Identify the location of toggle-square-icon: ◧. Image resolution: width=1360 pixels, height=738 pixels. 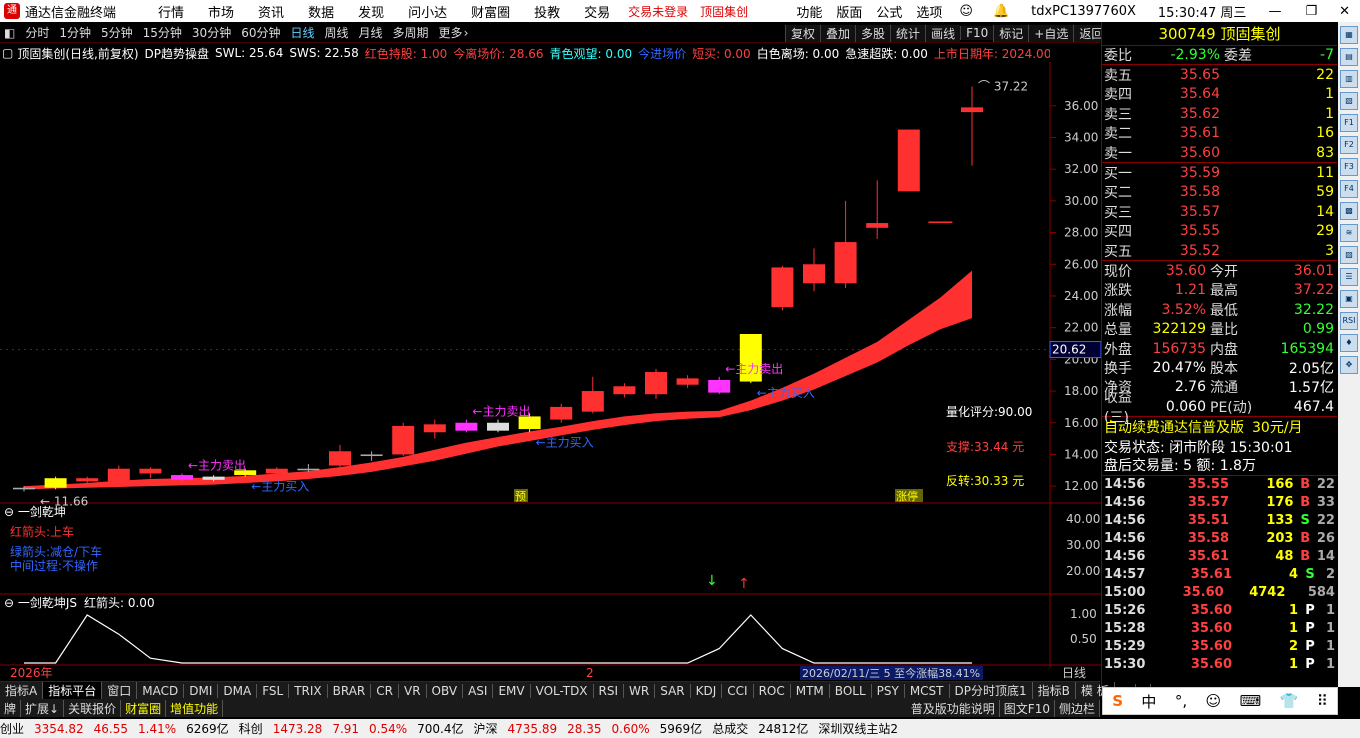
(9, 33).